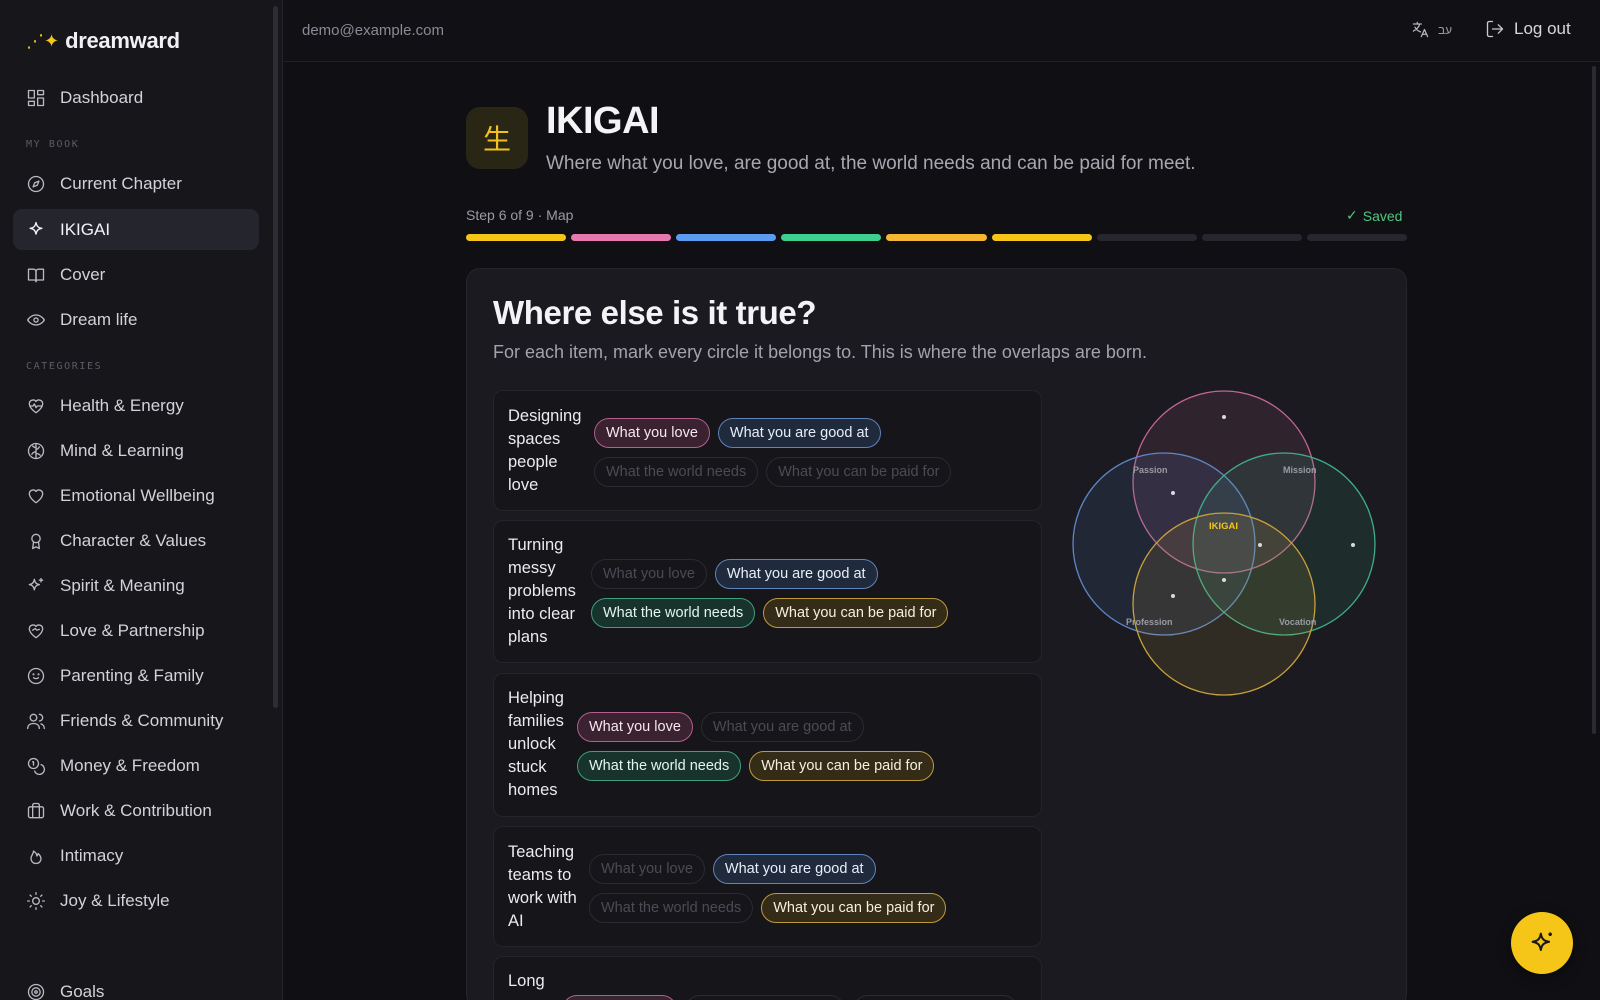 The width and height of the screenshot is (1600, 1000). Describe the element at coordinates (36, 900) in the screenshot. I see `sun-icon` at that location.